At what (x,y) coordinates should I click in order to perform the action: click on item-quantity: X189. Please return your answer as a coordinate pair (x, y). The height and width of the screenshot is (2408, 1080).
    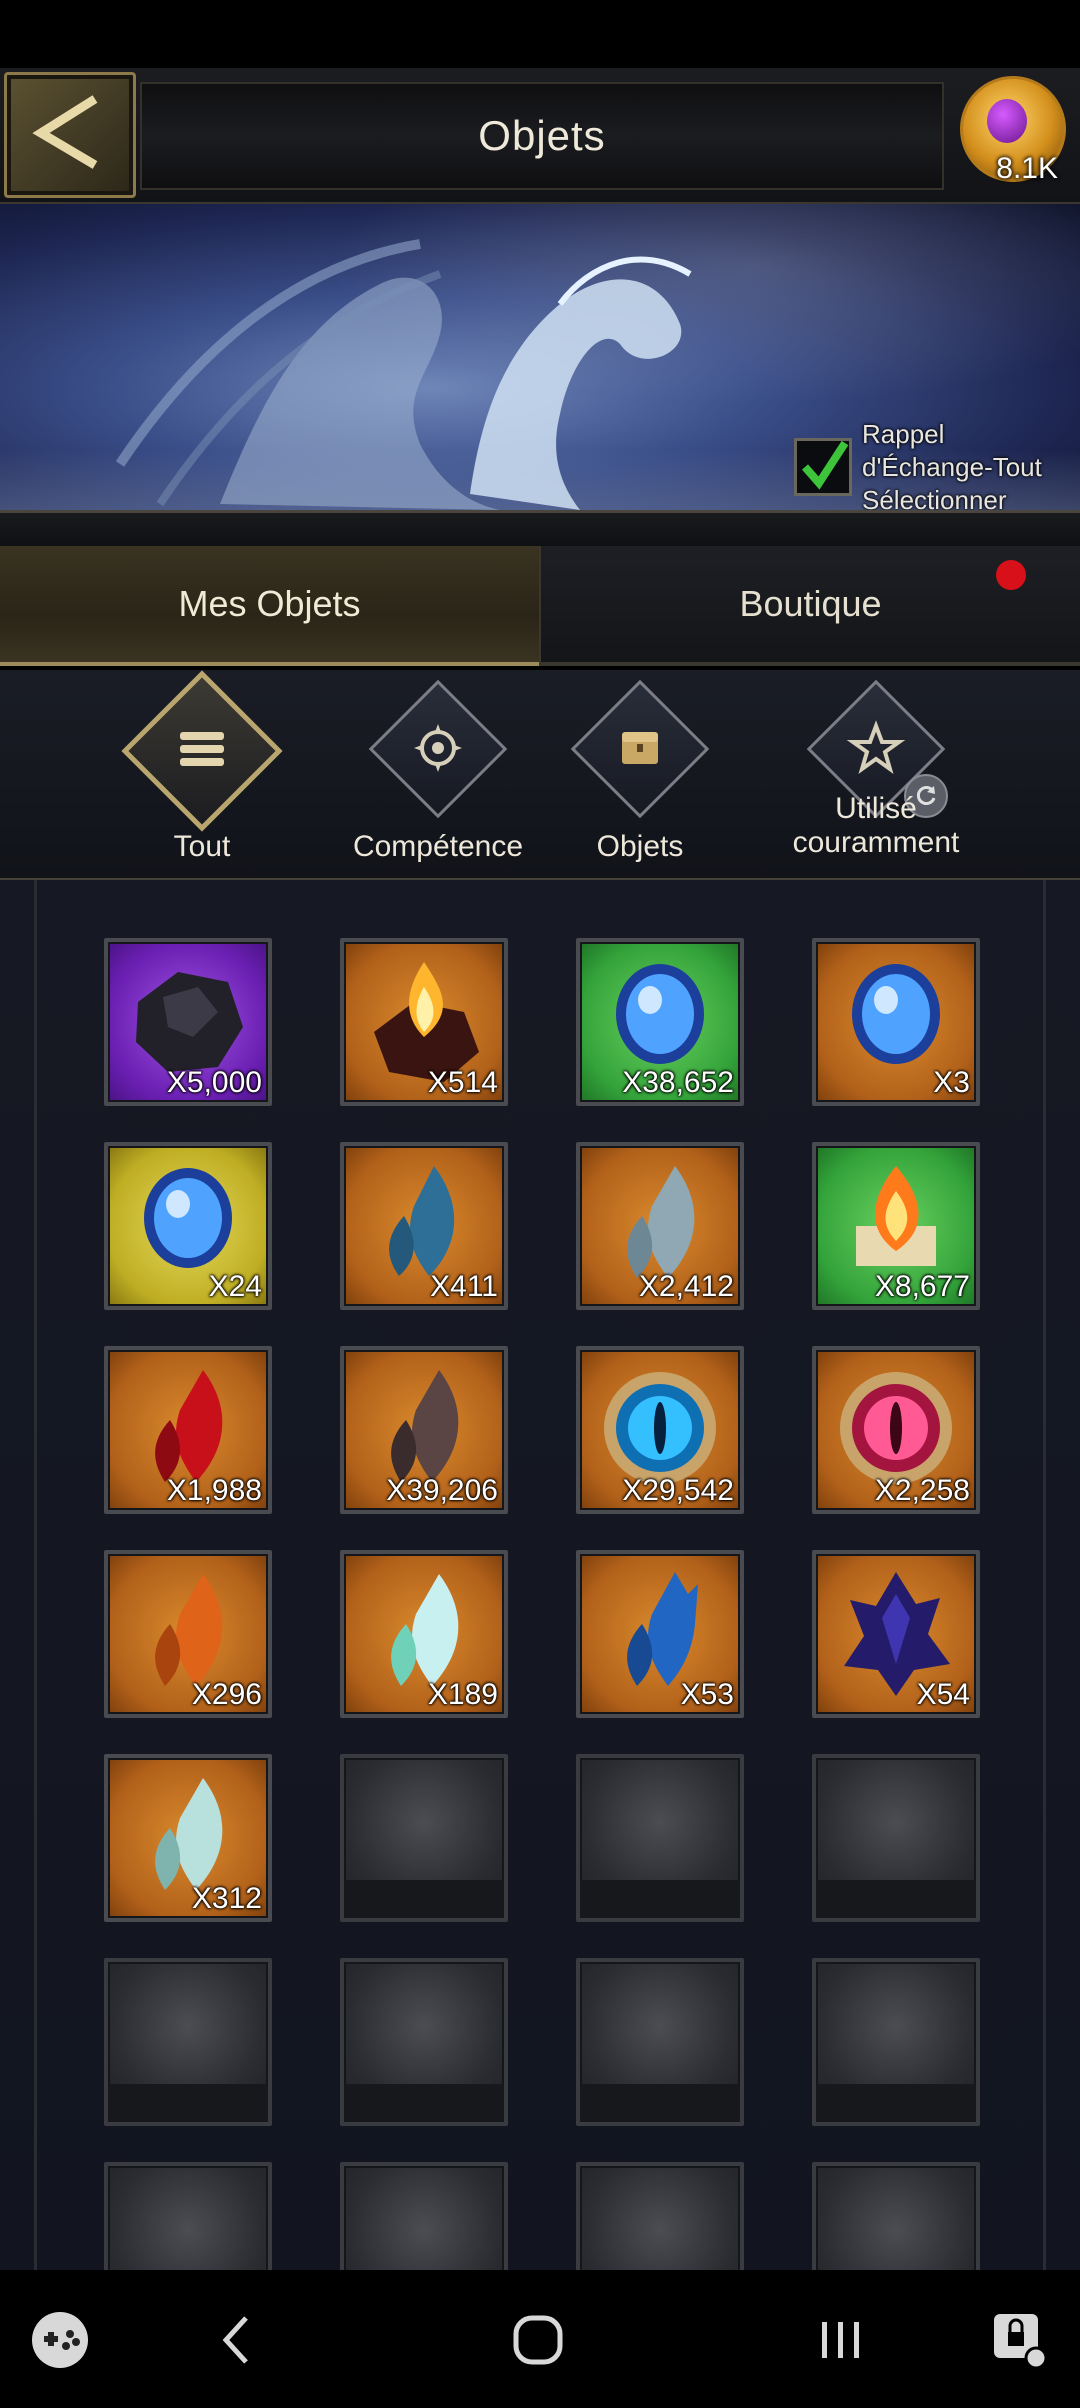
    Looking at the image, I should click on (462, 1694).